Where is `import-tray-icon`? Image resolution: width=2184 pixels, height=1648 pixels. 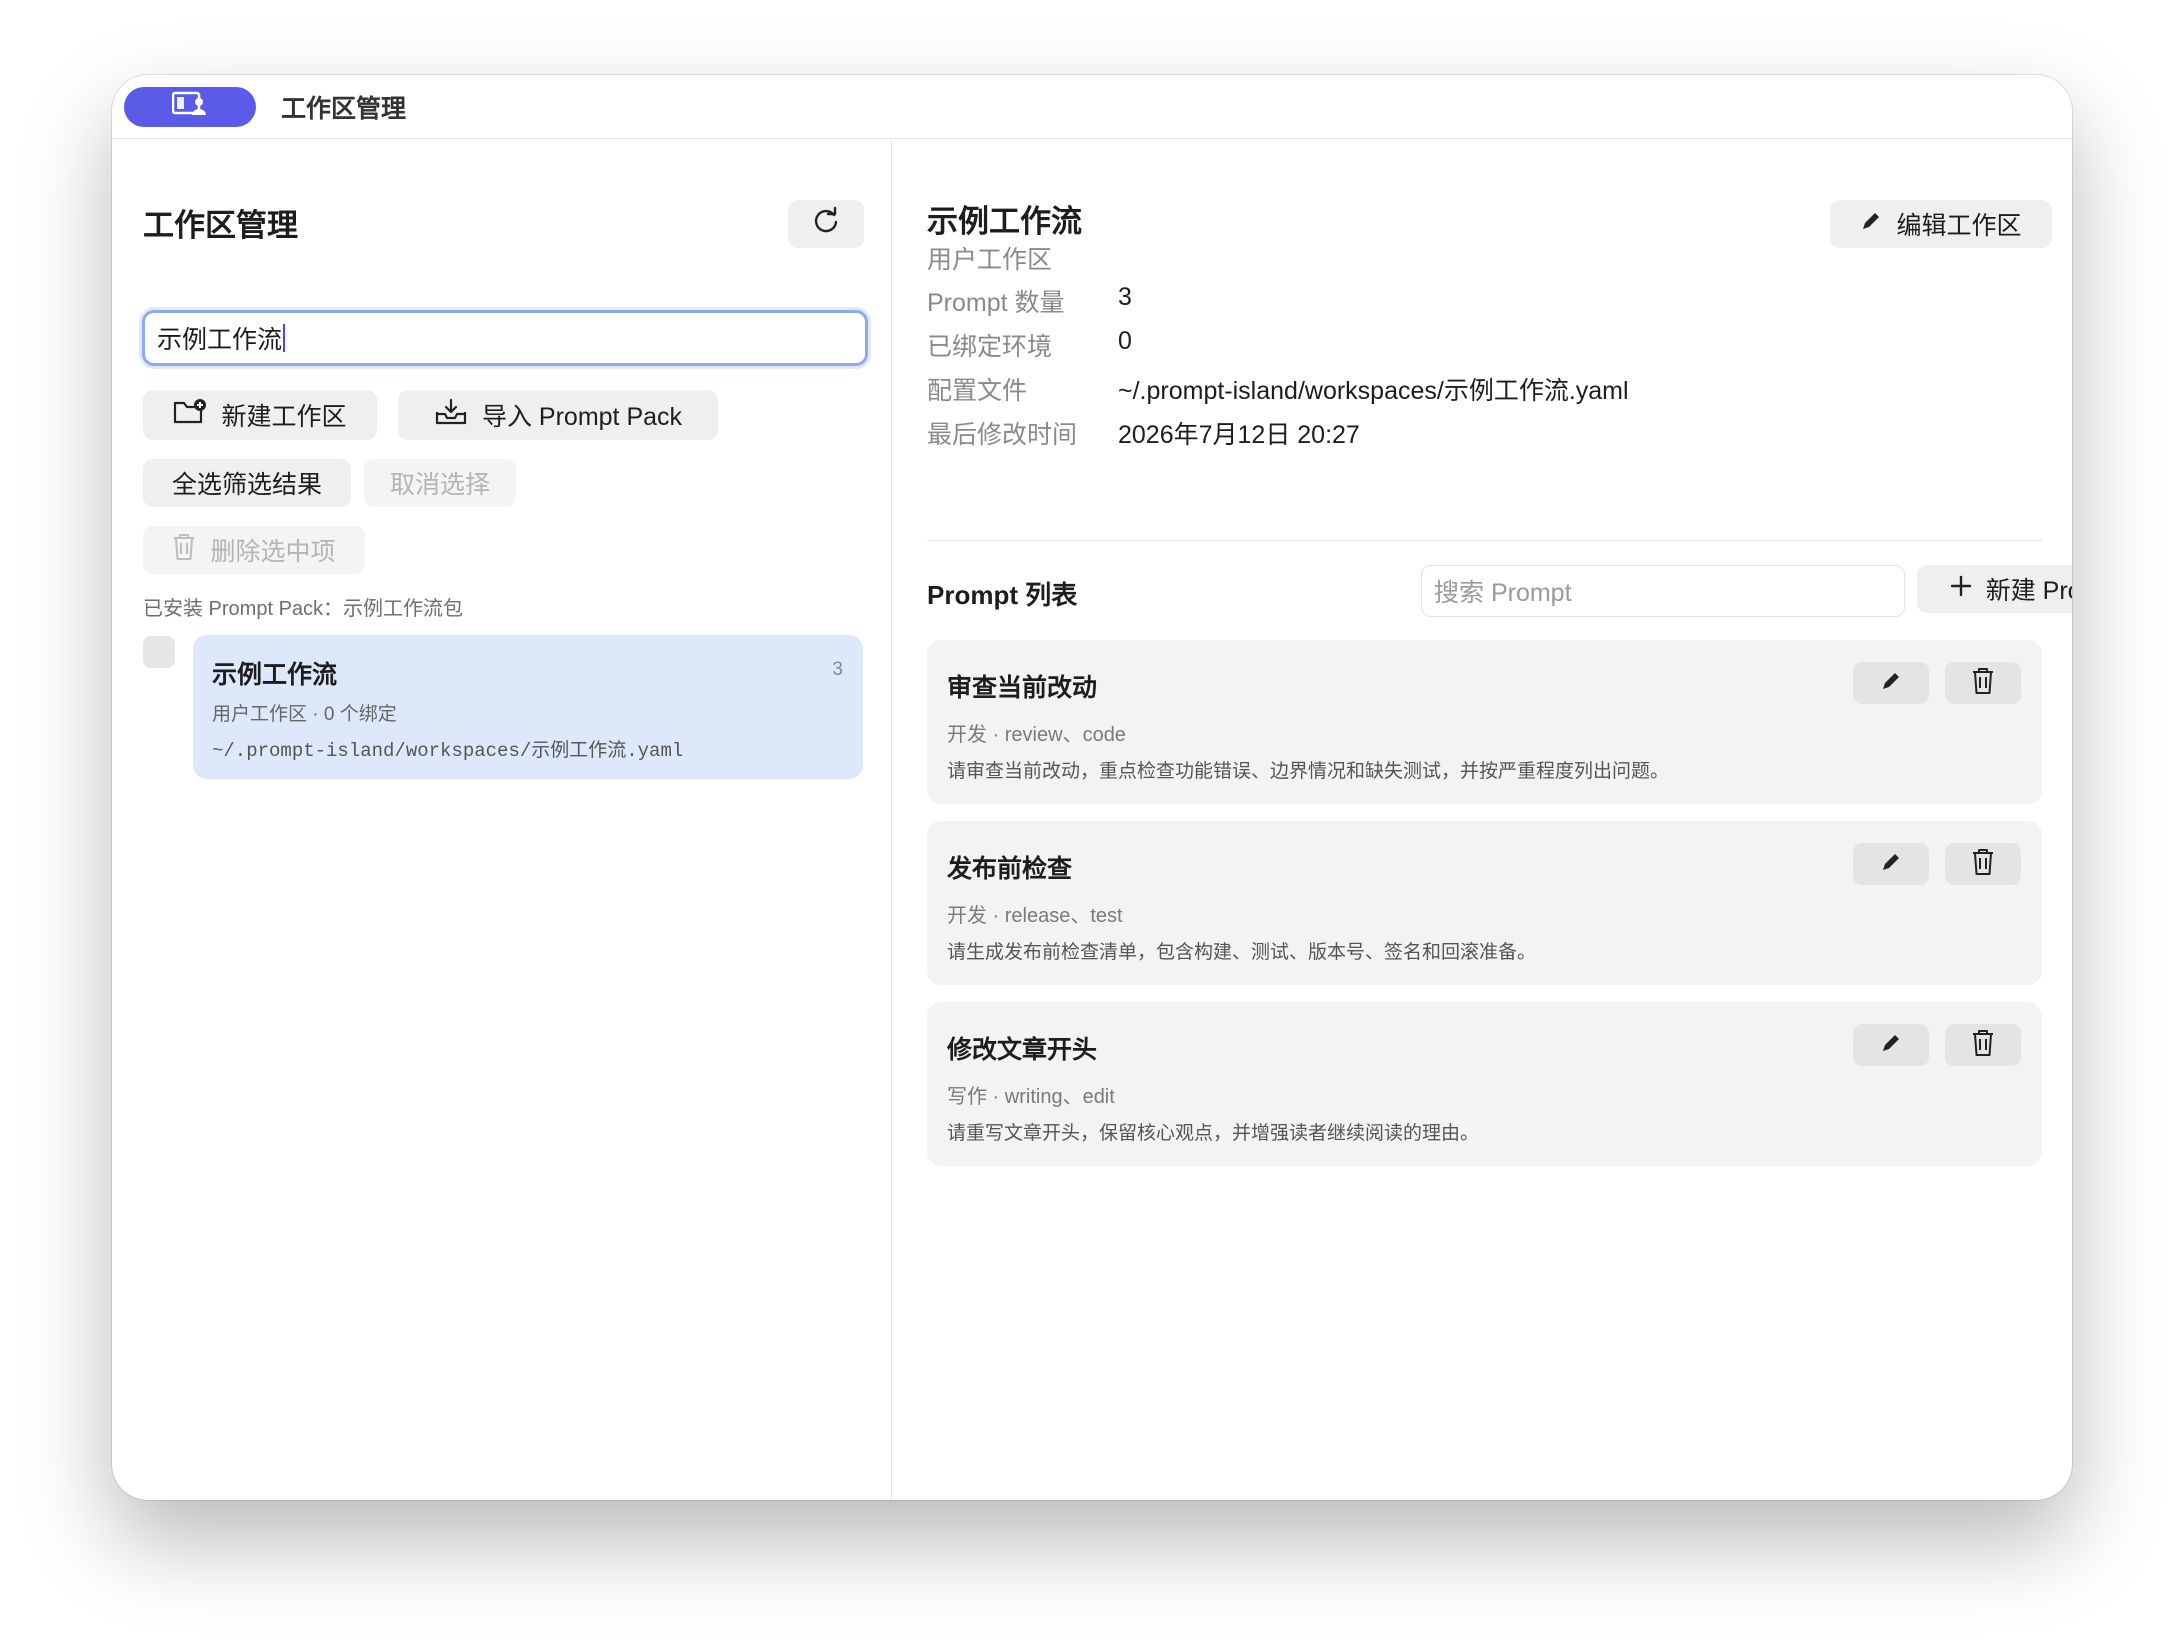
import-tray-icon is located at coordinates (451, 415).